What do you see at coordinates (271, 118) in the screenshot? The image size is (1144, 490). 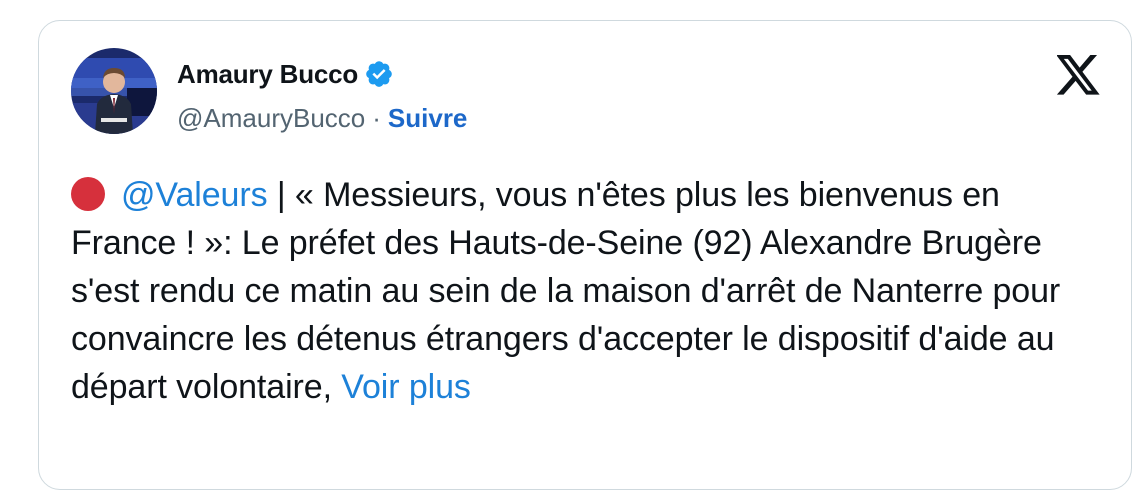 I see `author-handle: @AmauryBucco` at bounding box center [271, 118].